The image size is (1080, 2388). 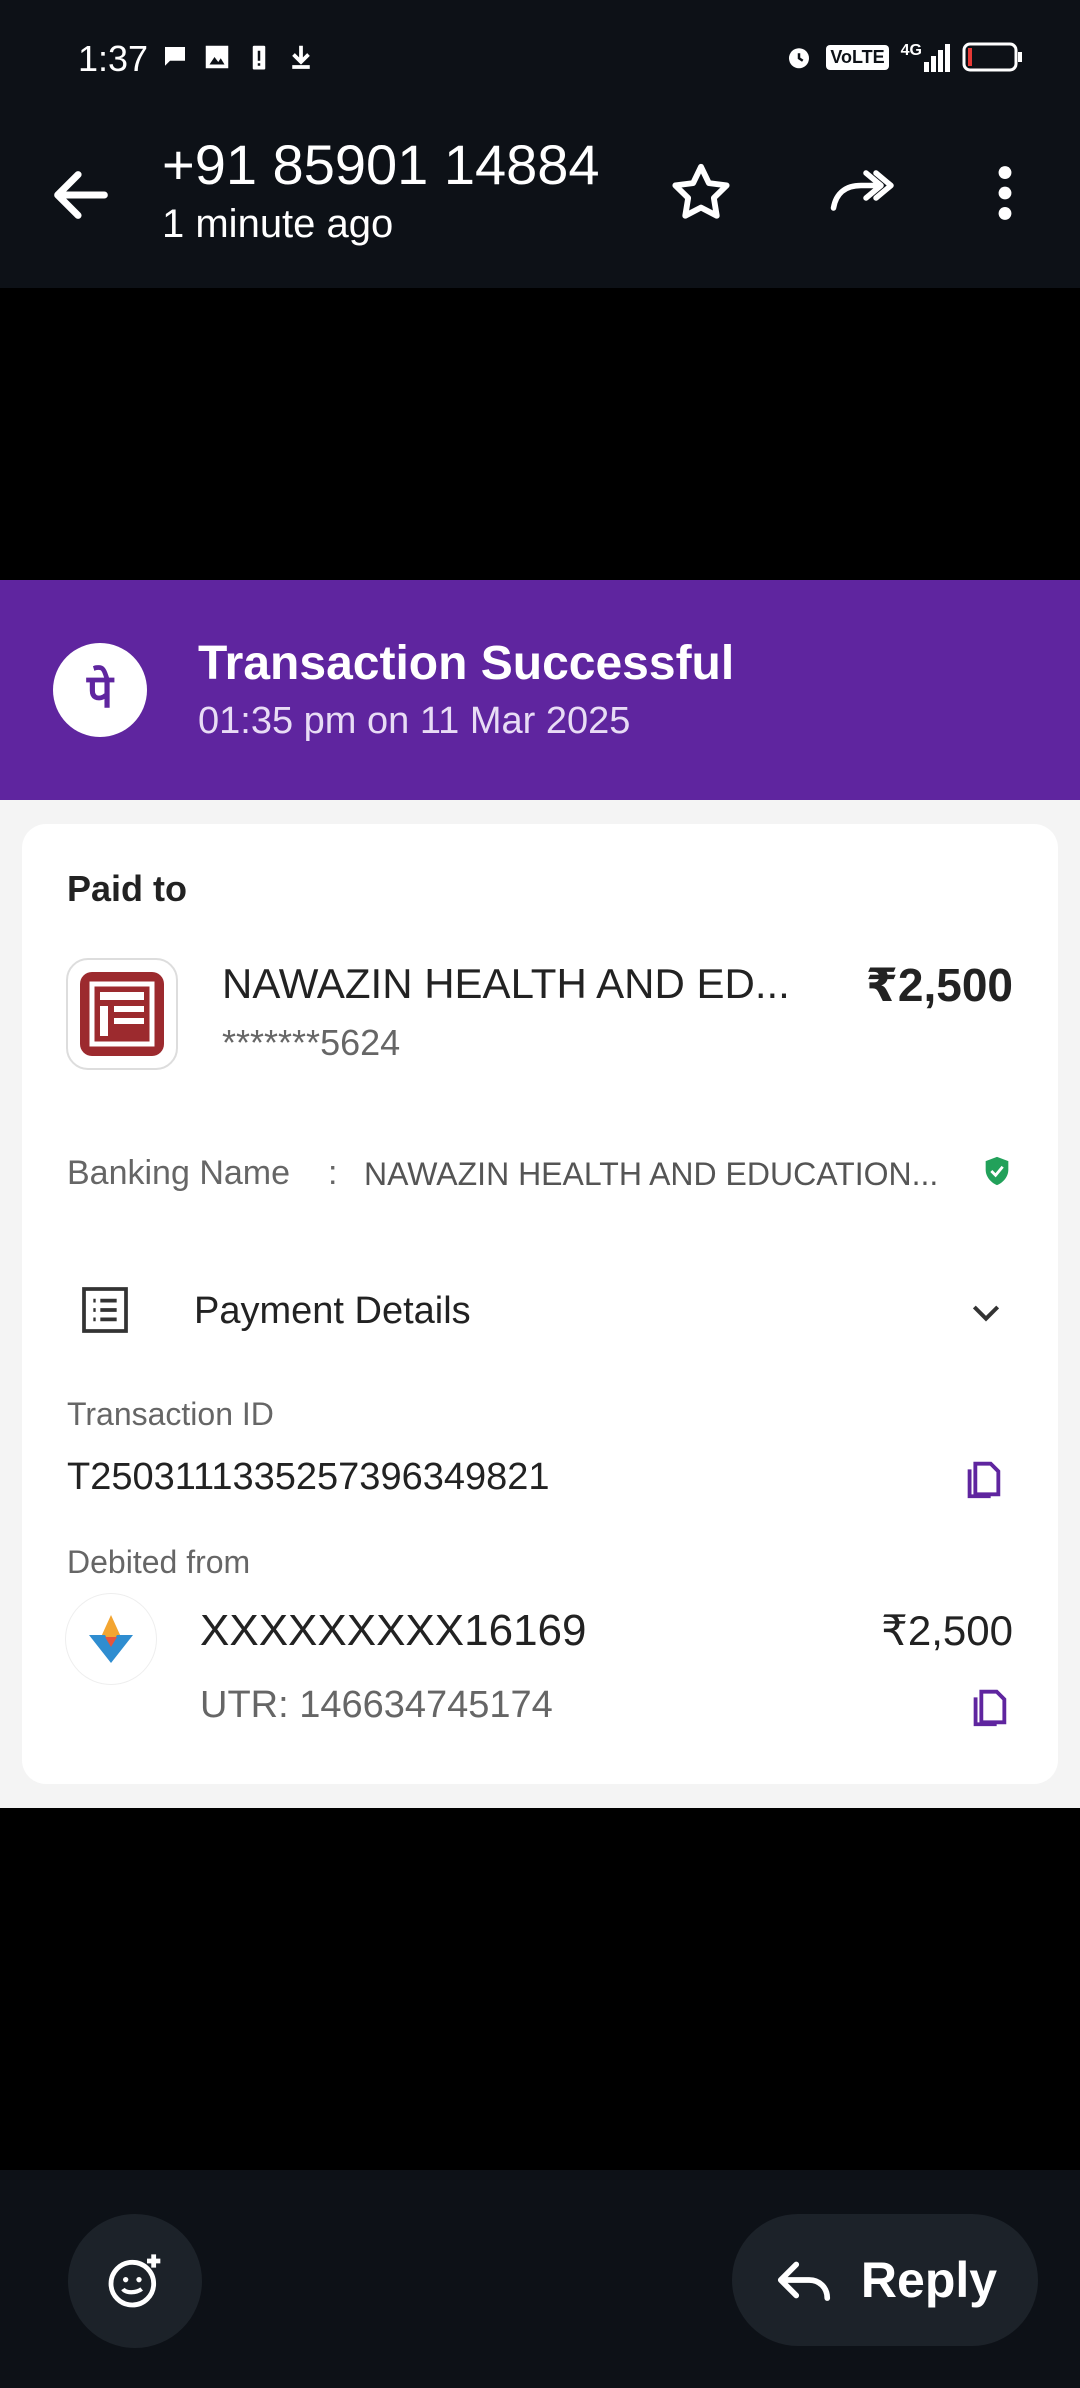 What do you see at coordinates (929, 2280) in the screenshot?
I see `reply-label: Reply` at bounding box center [929, 2280].